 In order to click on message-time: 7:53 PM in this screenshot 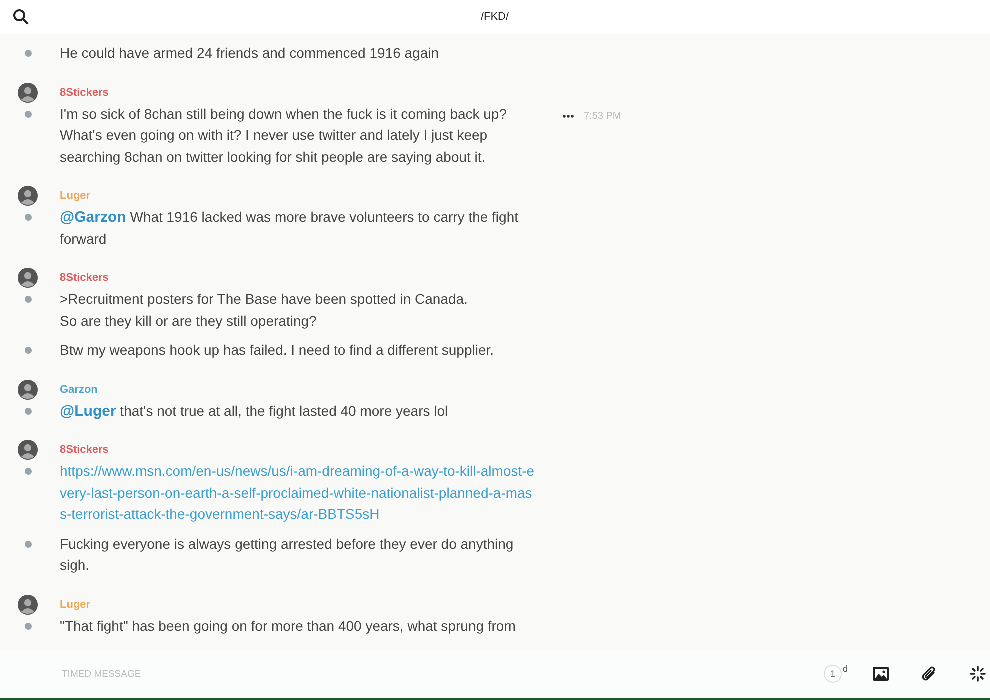, I will do `click(603, 116)`.